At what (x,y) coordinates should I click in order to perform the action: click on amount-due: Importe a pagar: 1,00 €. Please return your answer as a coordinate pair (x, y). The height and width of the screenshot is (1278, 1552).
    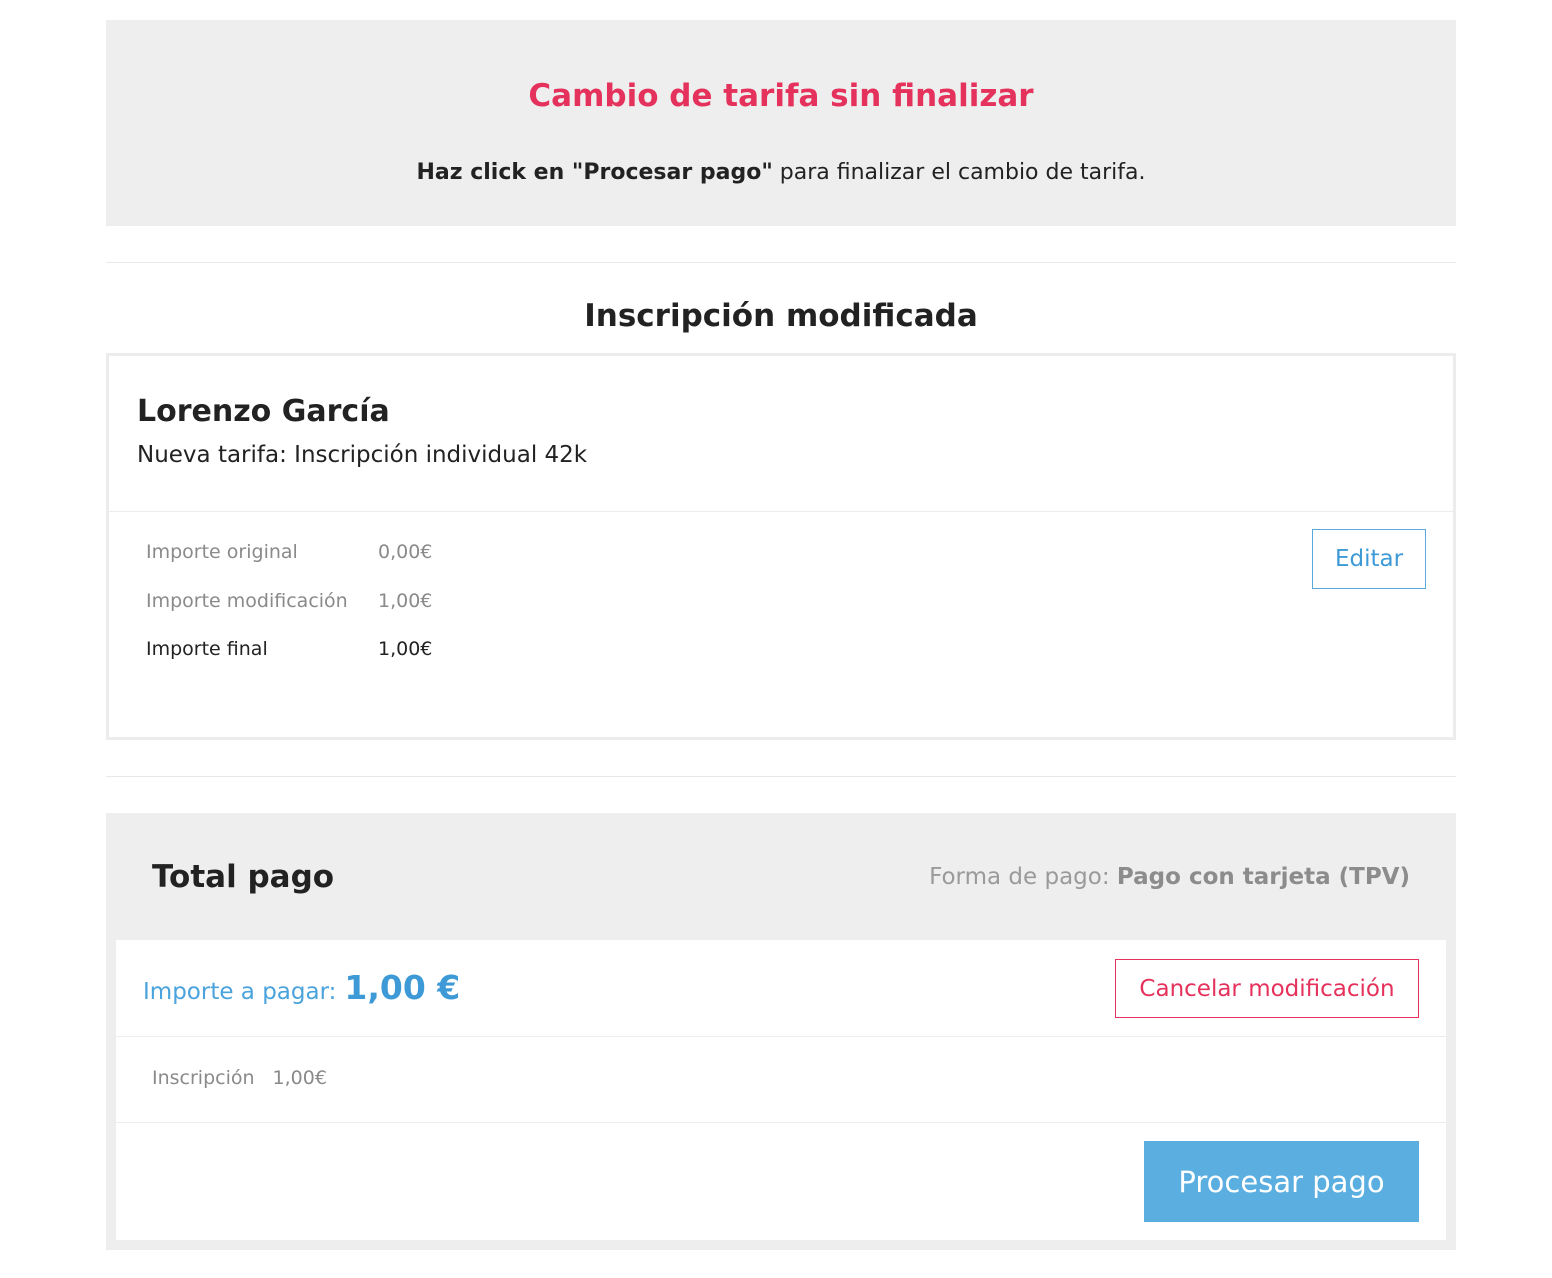
    Looking at the image, I should click on (301, 987).